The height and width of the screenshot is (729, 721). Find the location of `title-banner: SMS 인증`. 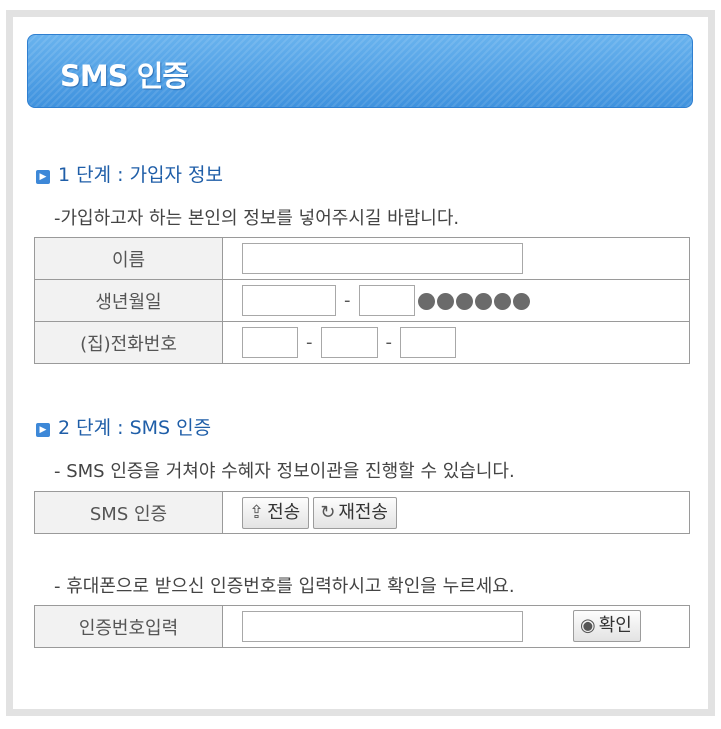

title-banner: SMS 인증 is located at coordinates (360, 71).